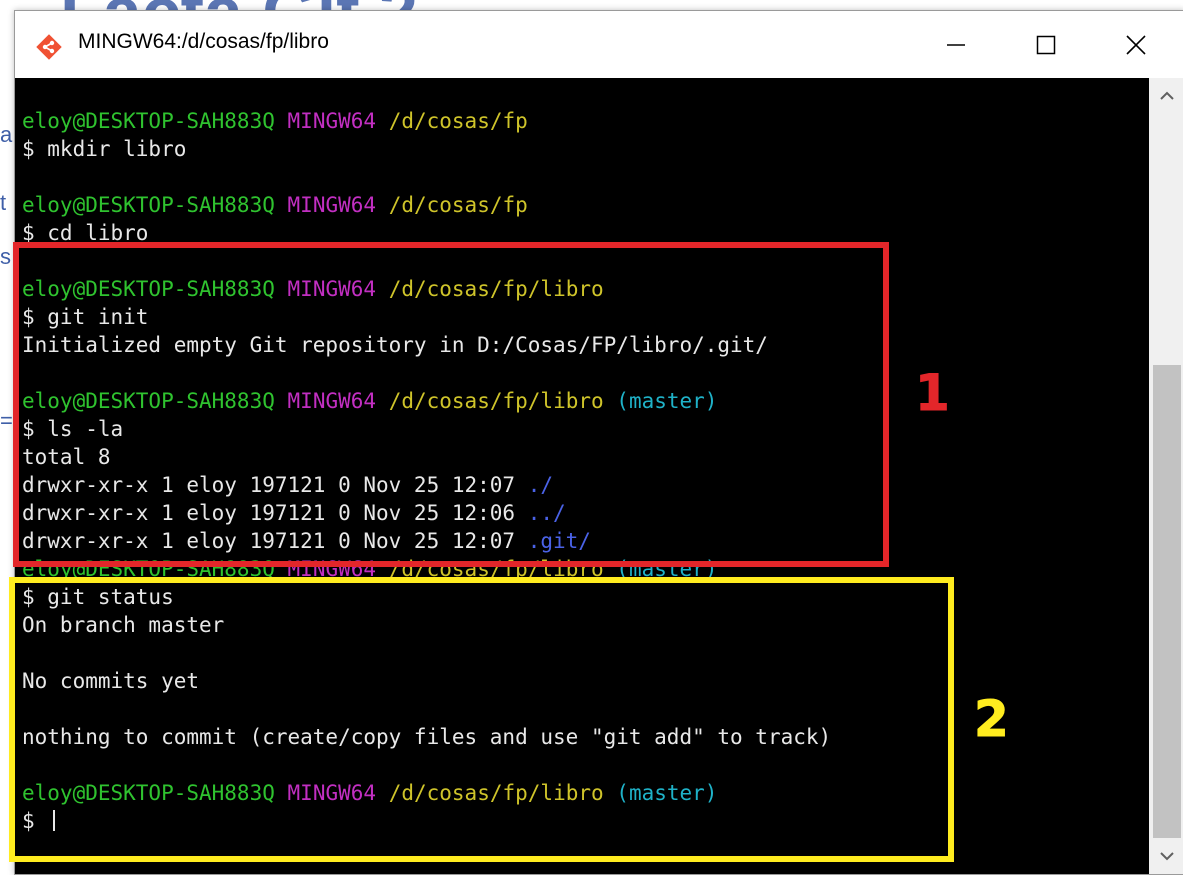  I want to click on terminal-line-output: On branch master, so click(426, 625).